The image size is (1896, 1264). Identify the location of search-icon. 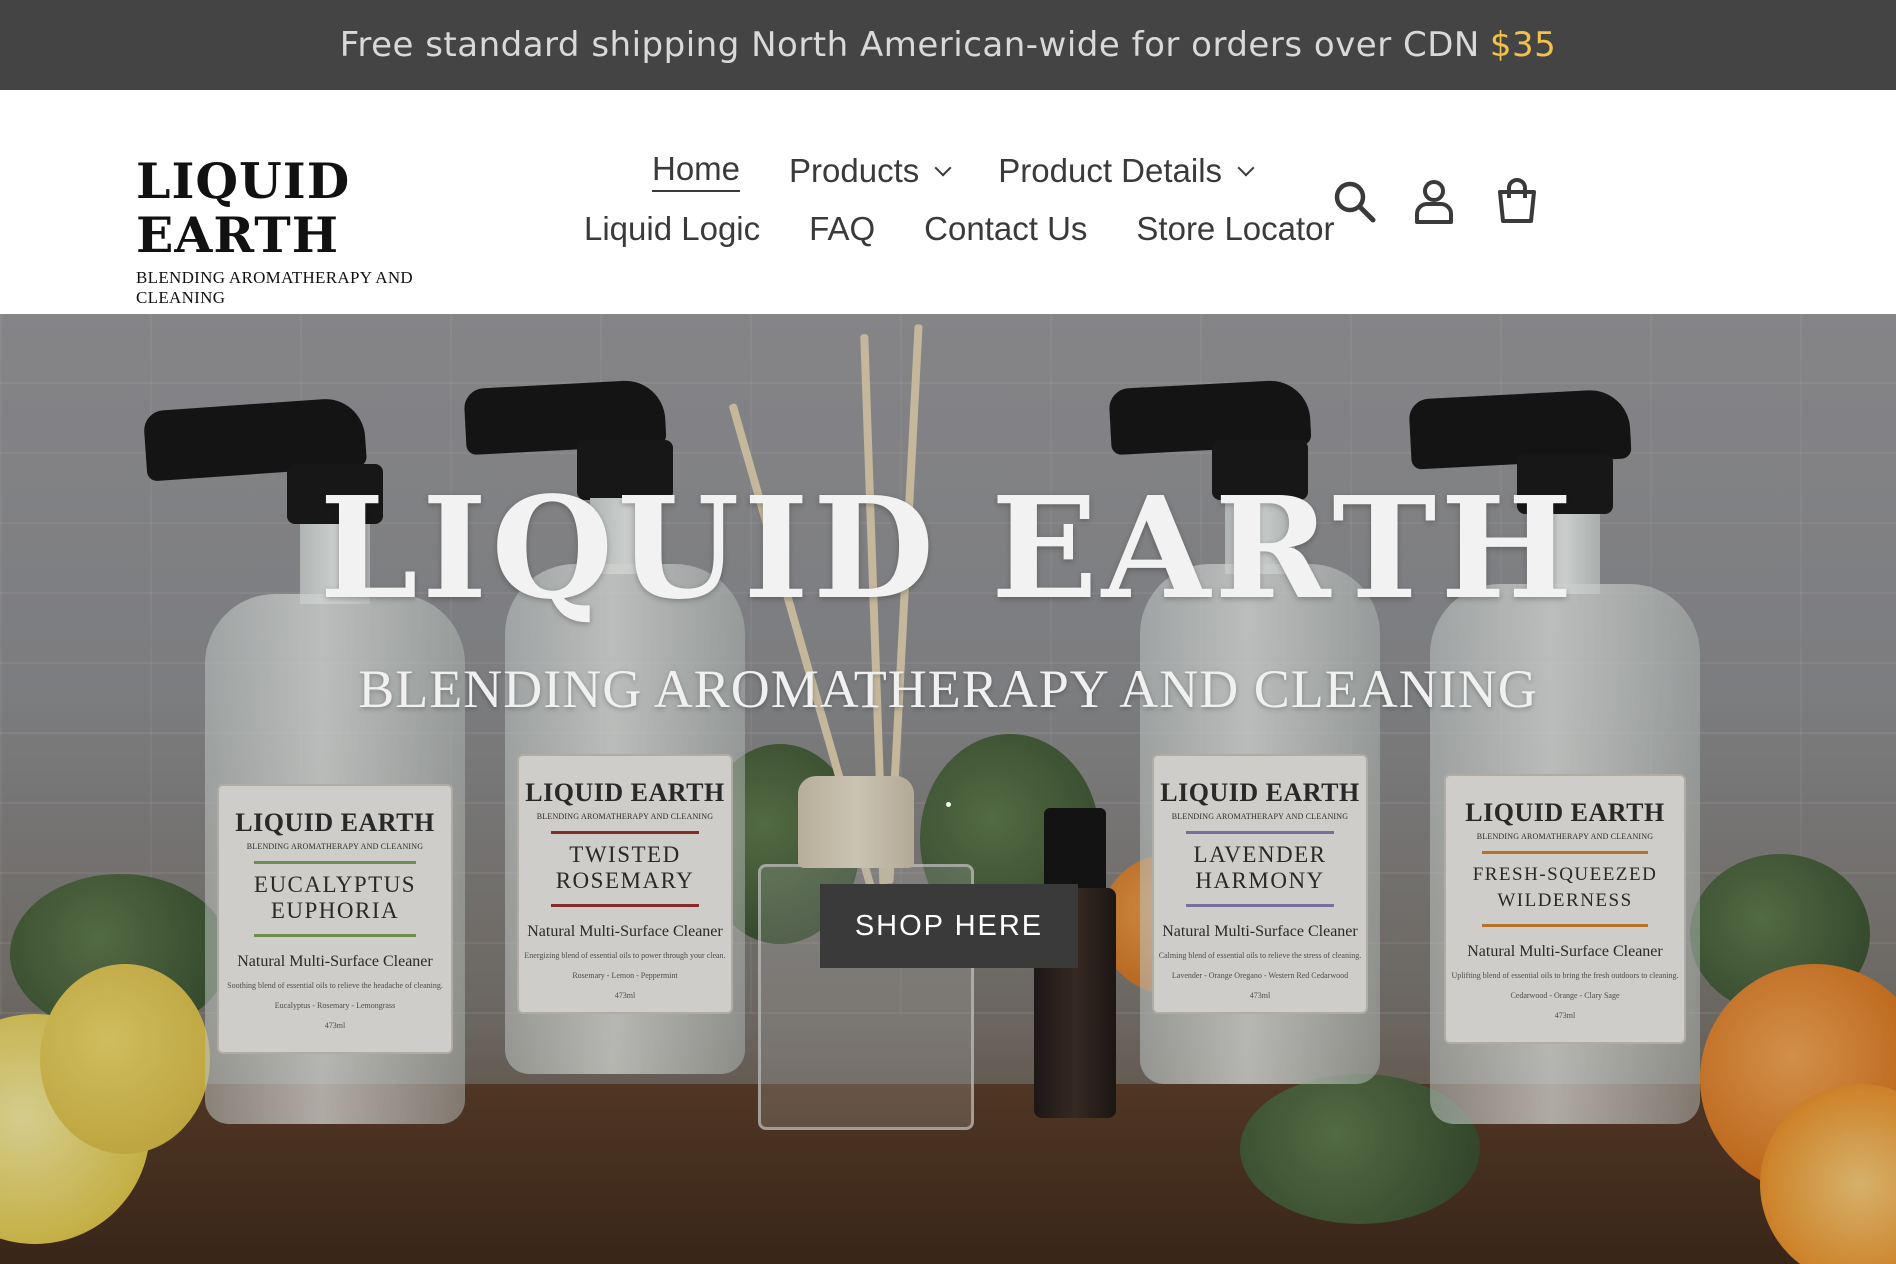
(1354, 201).